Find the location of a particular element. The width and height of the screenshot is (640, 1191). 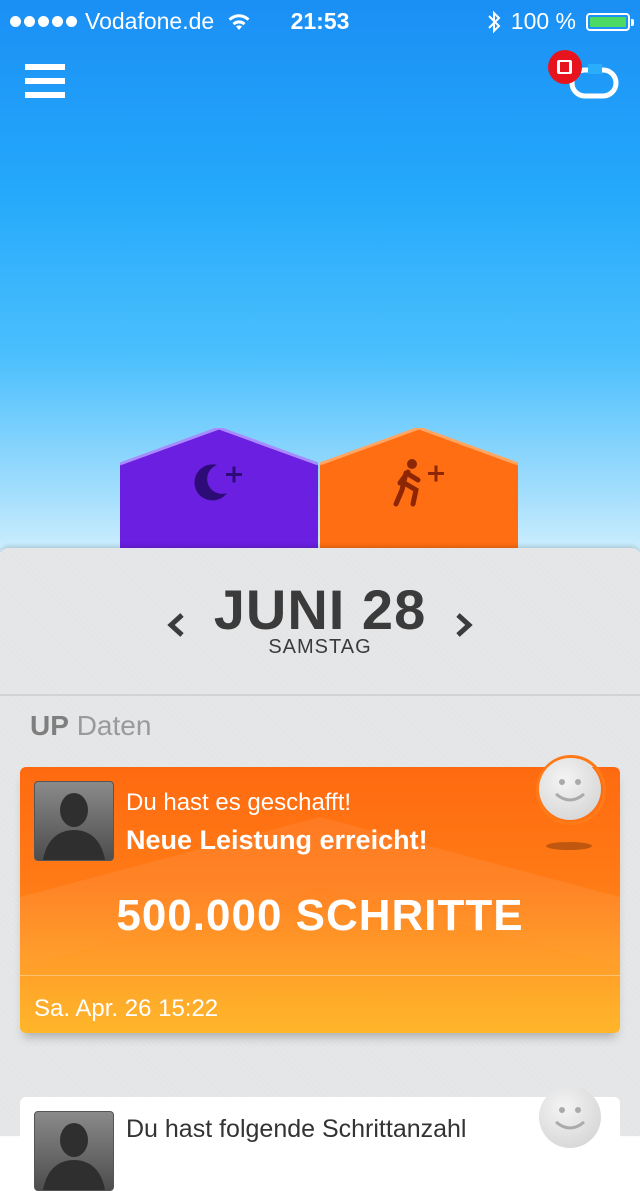

steps-card: Du hast folgende Schrittanzahl is located at coordinates (320, 1144).